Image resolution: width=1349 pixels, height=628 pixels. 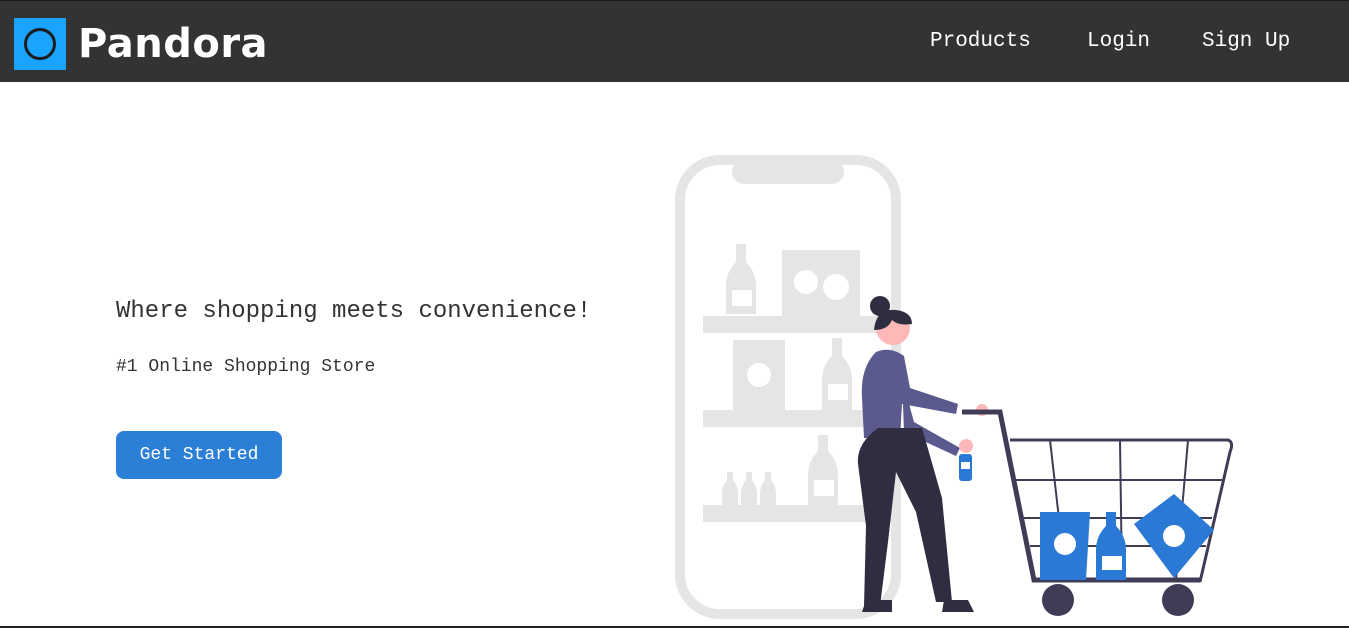 I want to click on shopper-figure, so click(x=922, y=454).